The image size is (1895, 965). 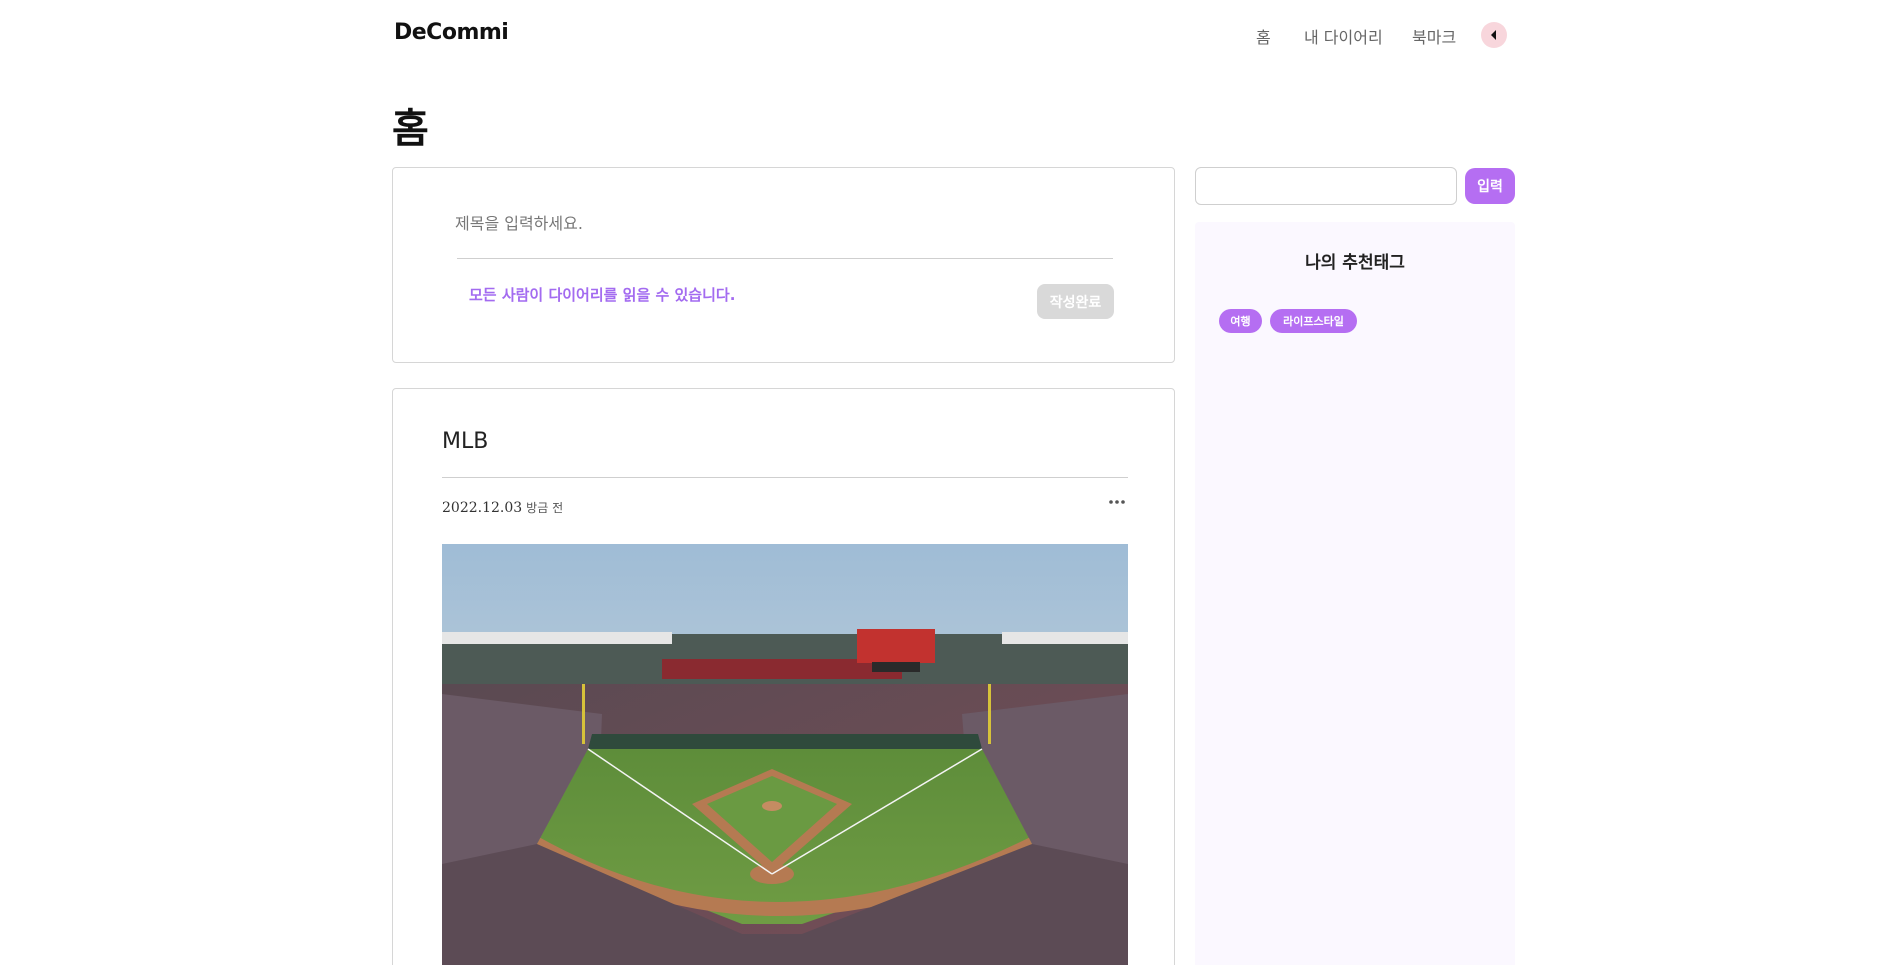 What do you see at coordinates (1240, 321) in the screenshot?
I see `tag-chip: 여행` at bounding box center [1240, 321].